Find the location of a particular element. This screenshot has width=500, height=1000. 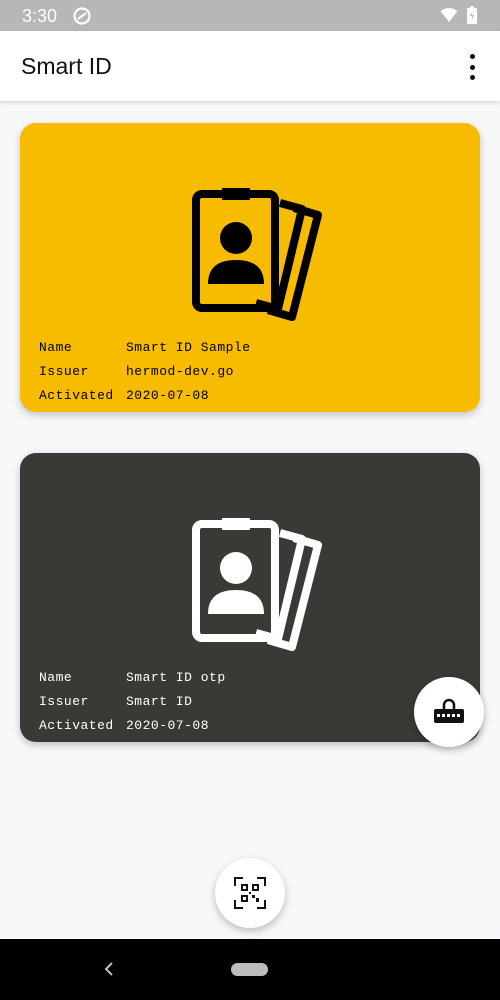

status-bar: 3:30 is located at coordinates (250, 15).